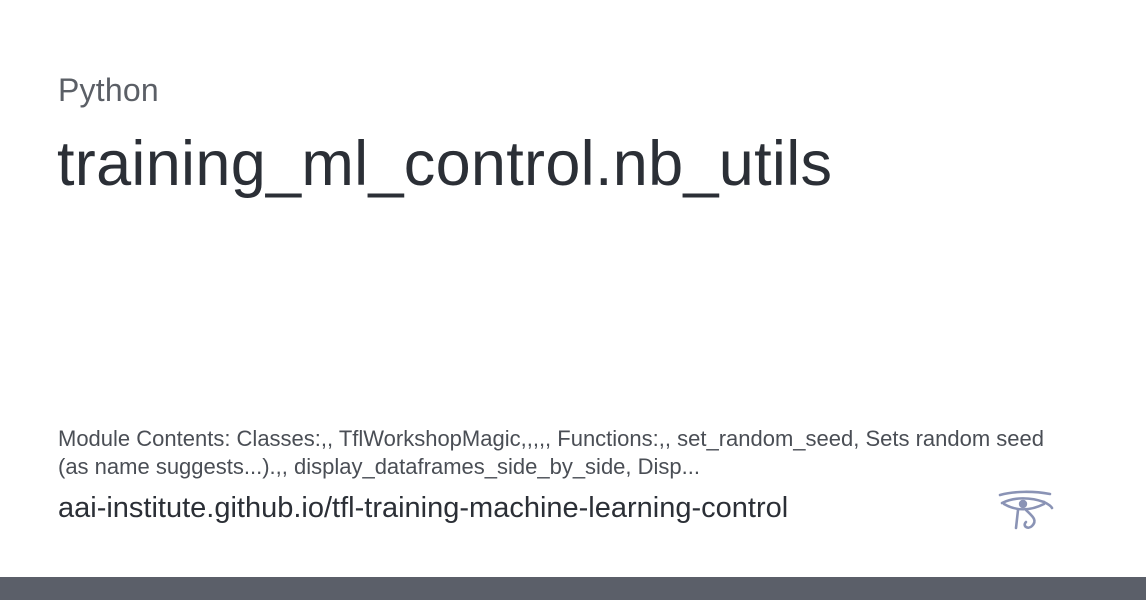 Image resolution: width=1146 pixels, height=600 pixels. I want to click on eye-of-horus-icon, so click(1025, 511).